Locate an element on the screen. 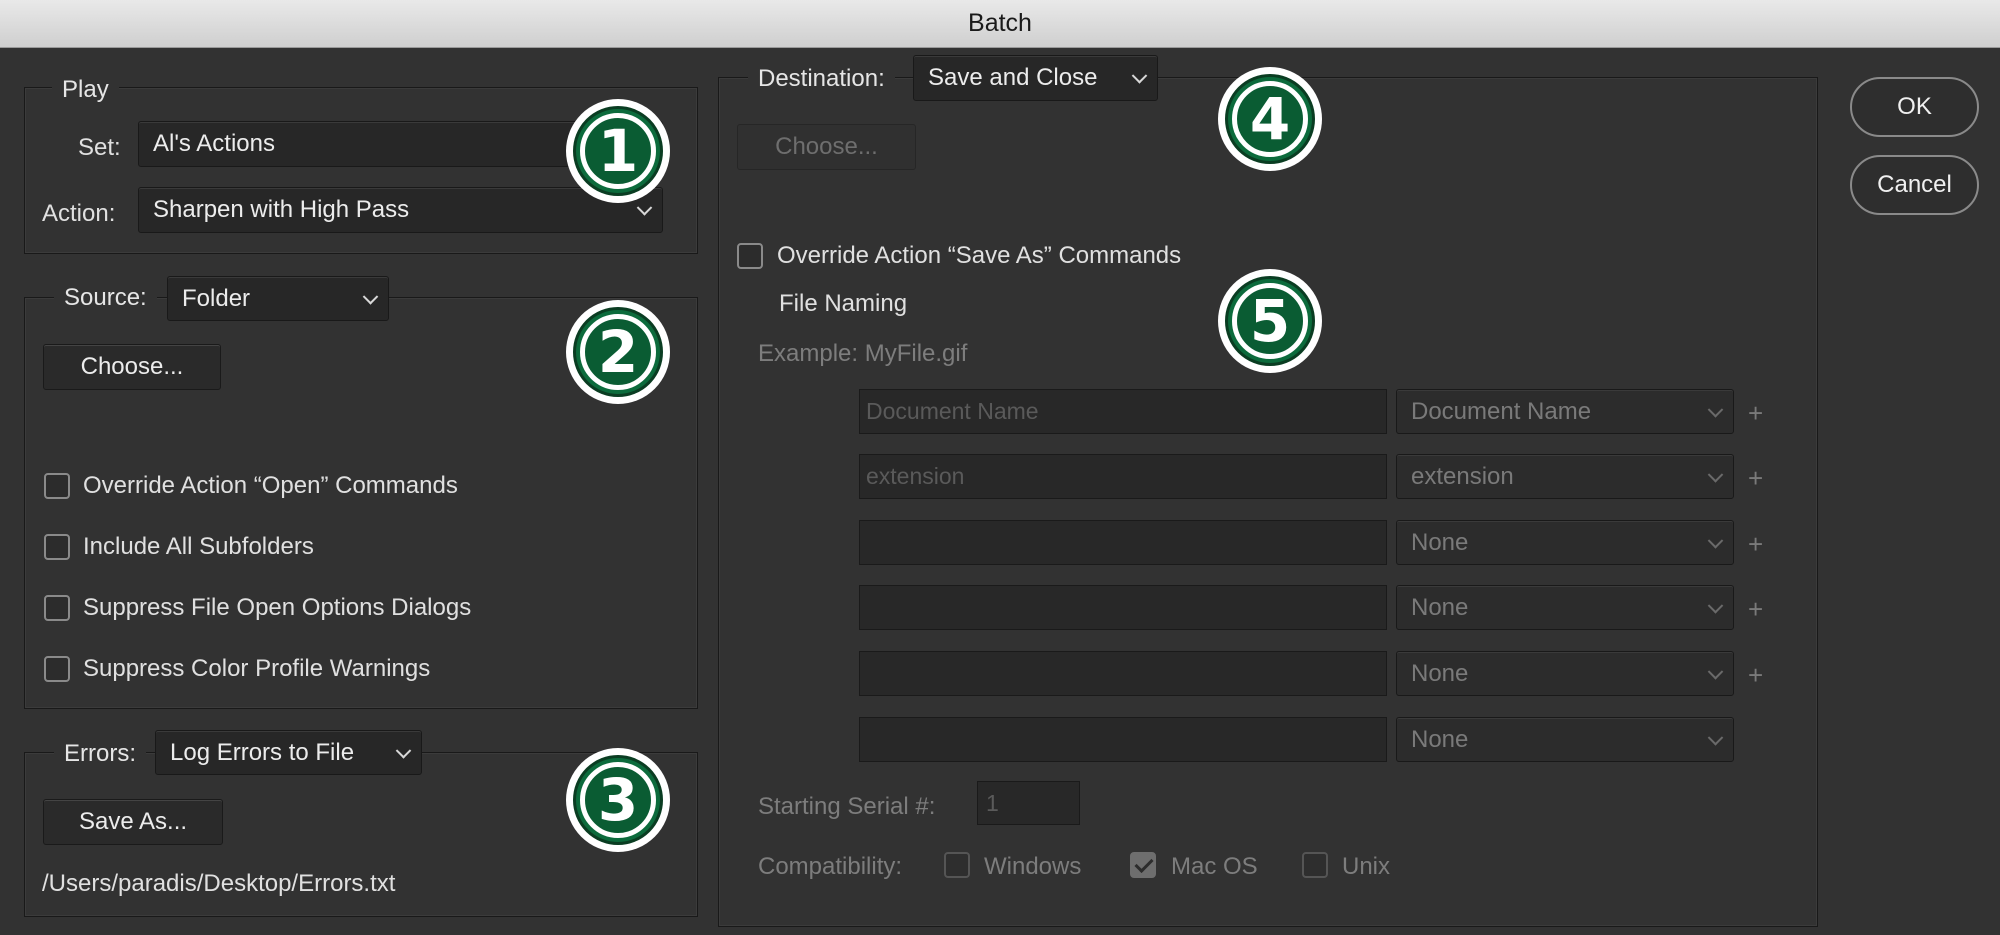  callout-number-4: 4 is located at coordinates (1270, 119).